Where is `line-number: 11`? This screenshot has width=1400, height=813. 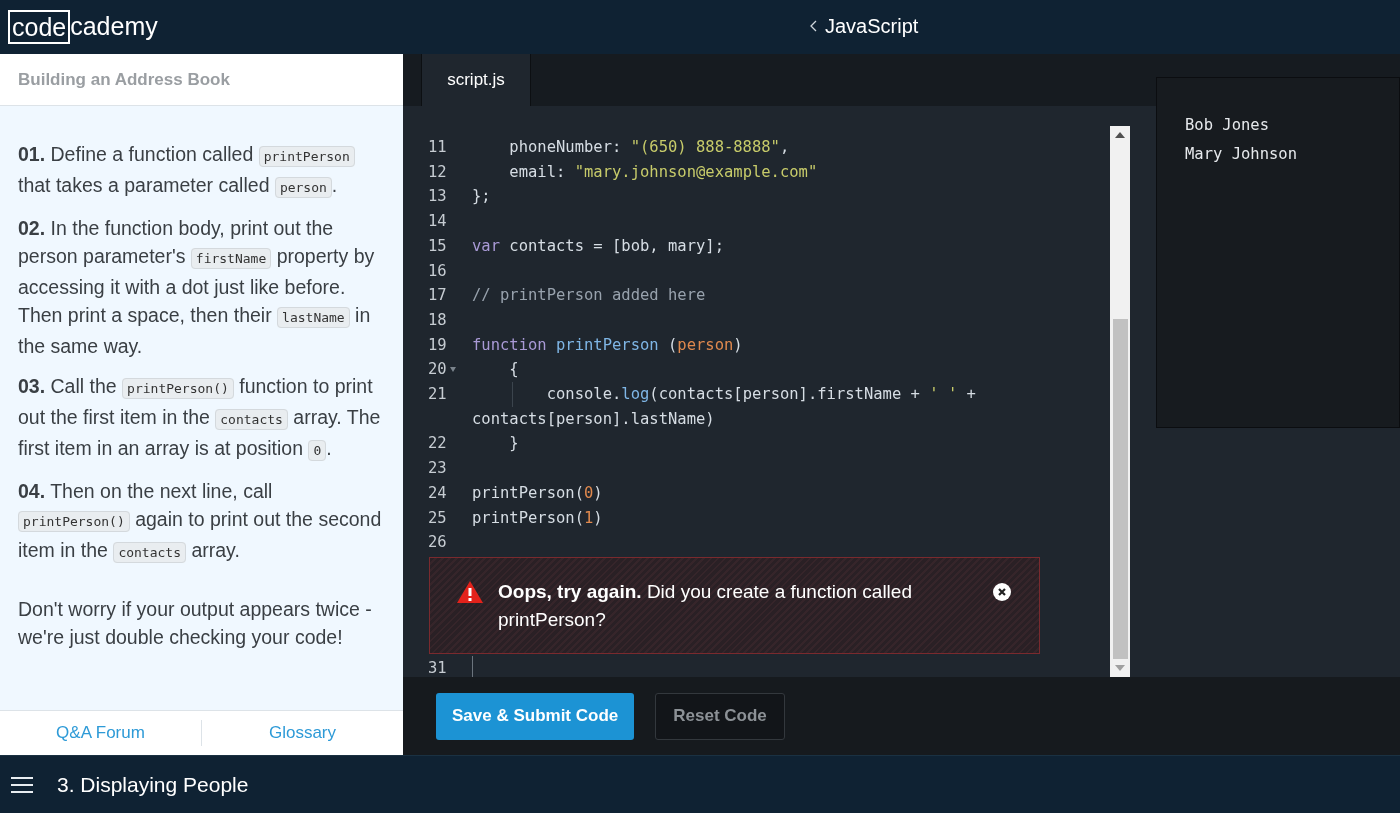 line-number: 11 is located at coordinates (437, 147).